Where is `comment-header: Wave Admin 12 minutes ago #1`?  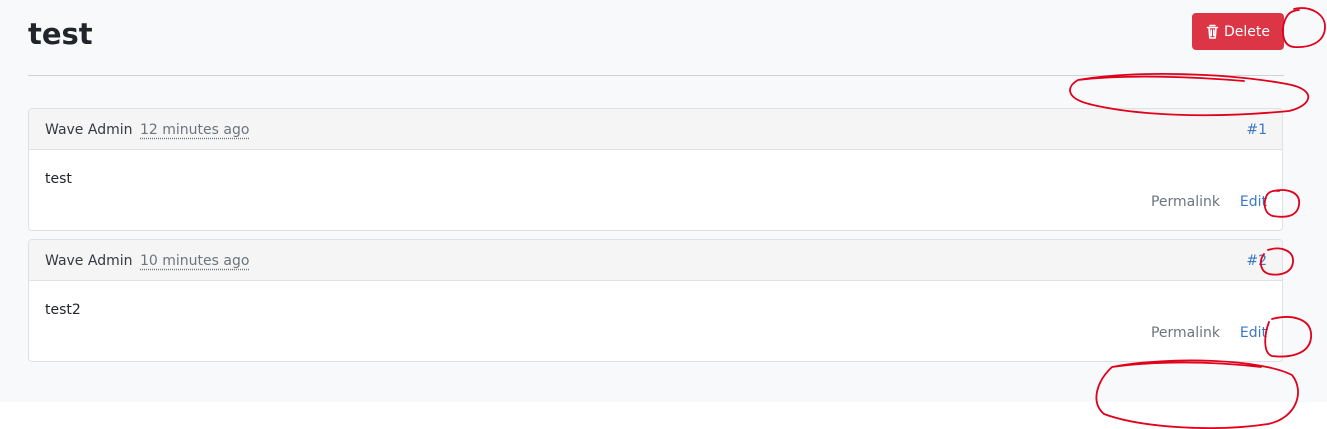
comment-header: Wave Admin 12 minutes ago #1 is located at coordinates (655, 129).